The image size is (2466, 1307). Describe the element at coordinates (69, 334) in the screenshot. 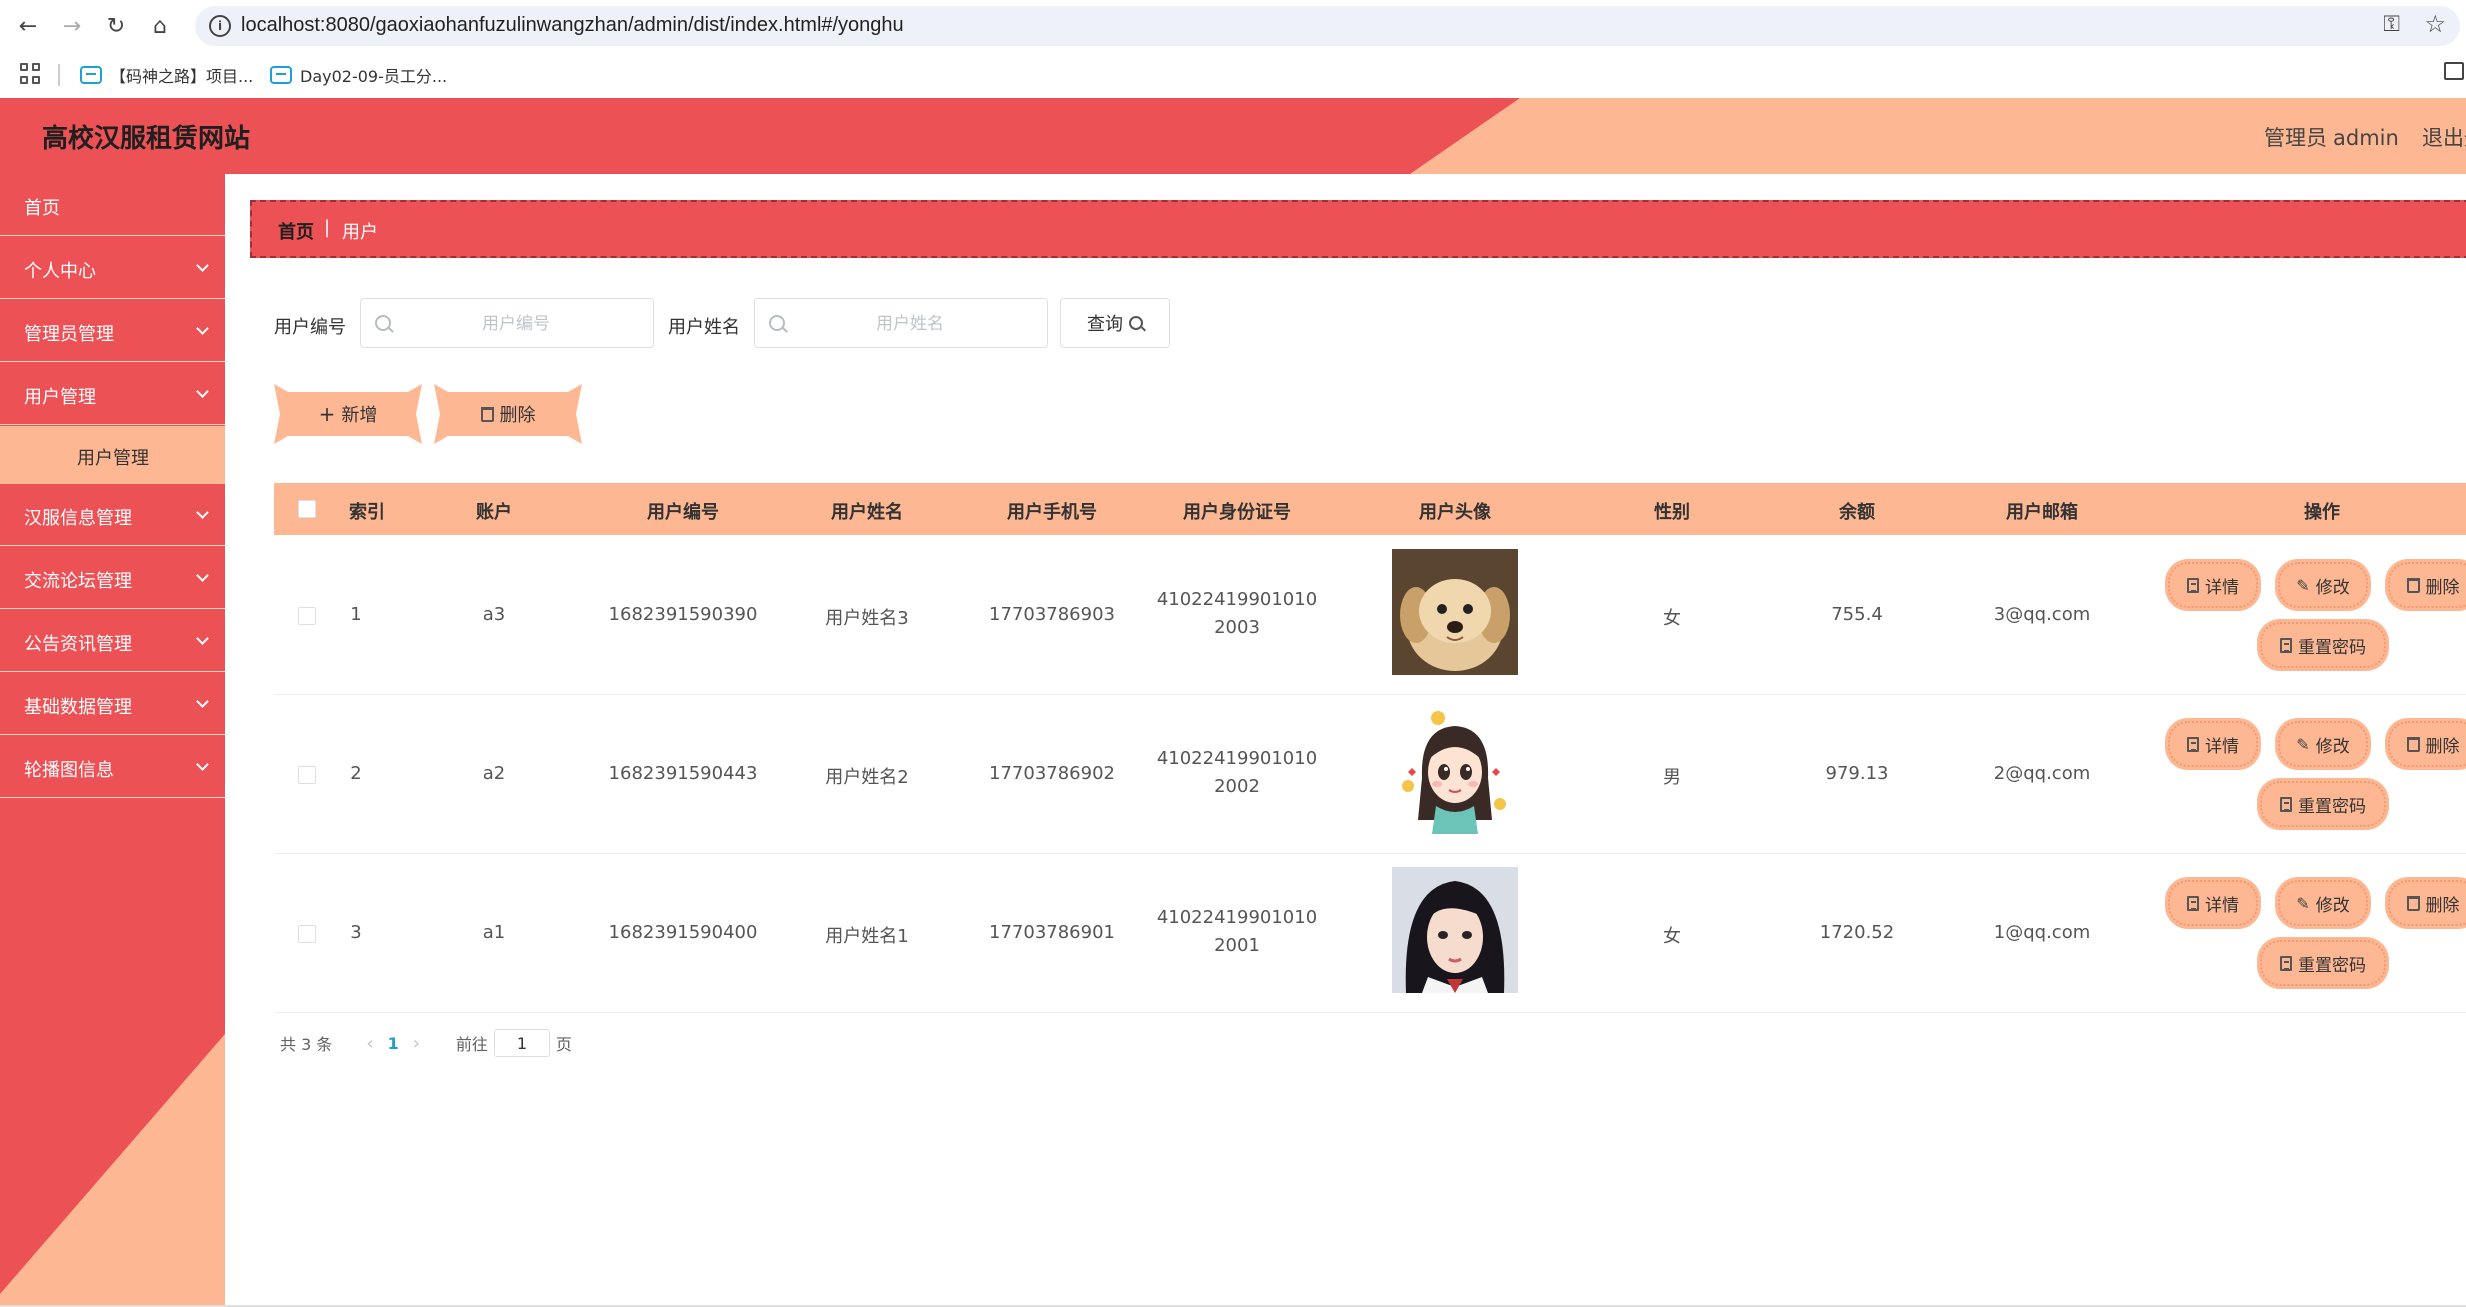

I see `sidebar-item-label: 管理员管理` at that location.